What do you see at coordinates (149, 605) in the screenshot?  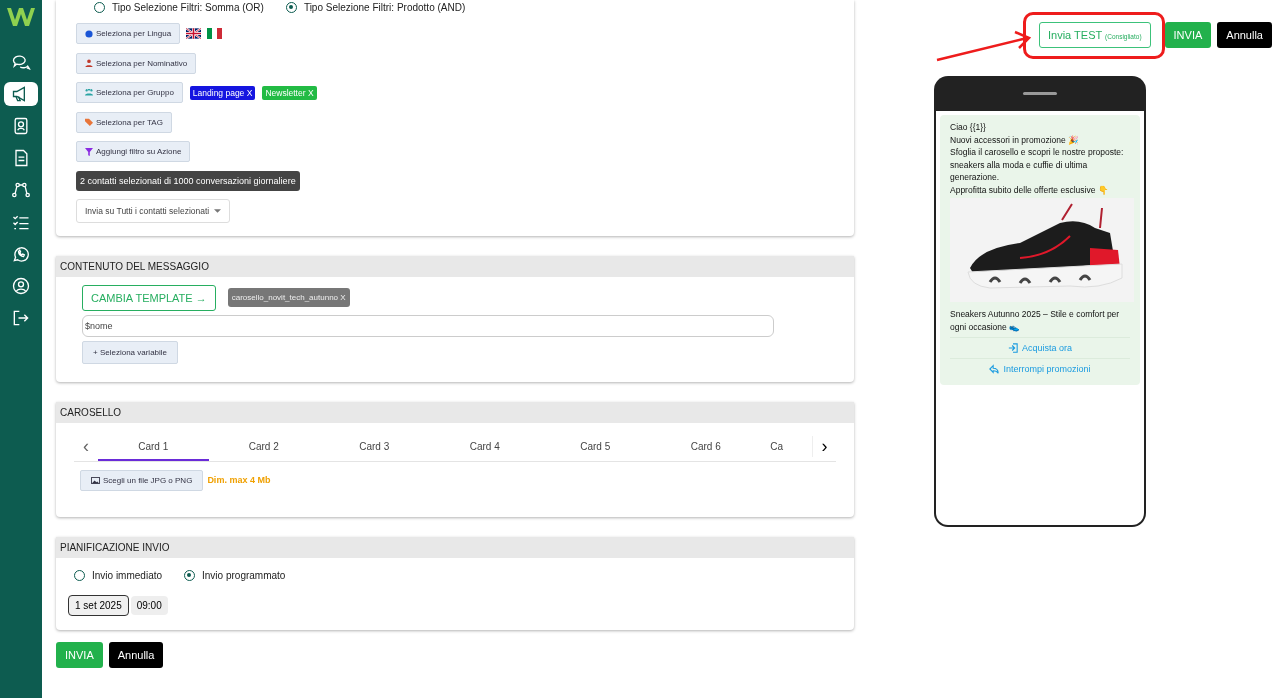 I see `time-field: 09:00` at bounding box center [149, 605].